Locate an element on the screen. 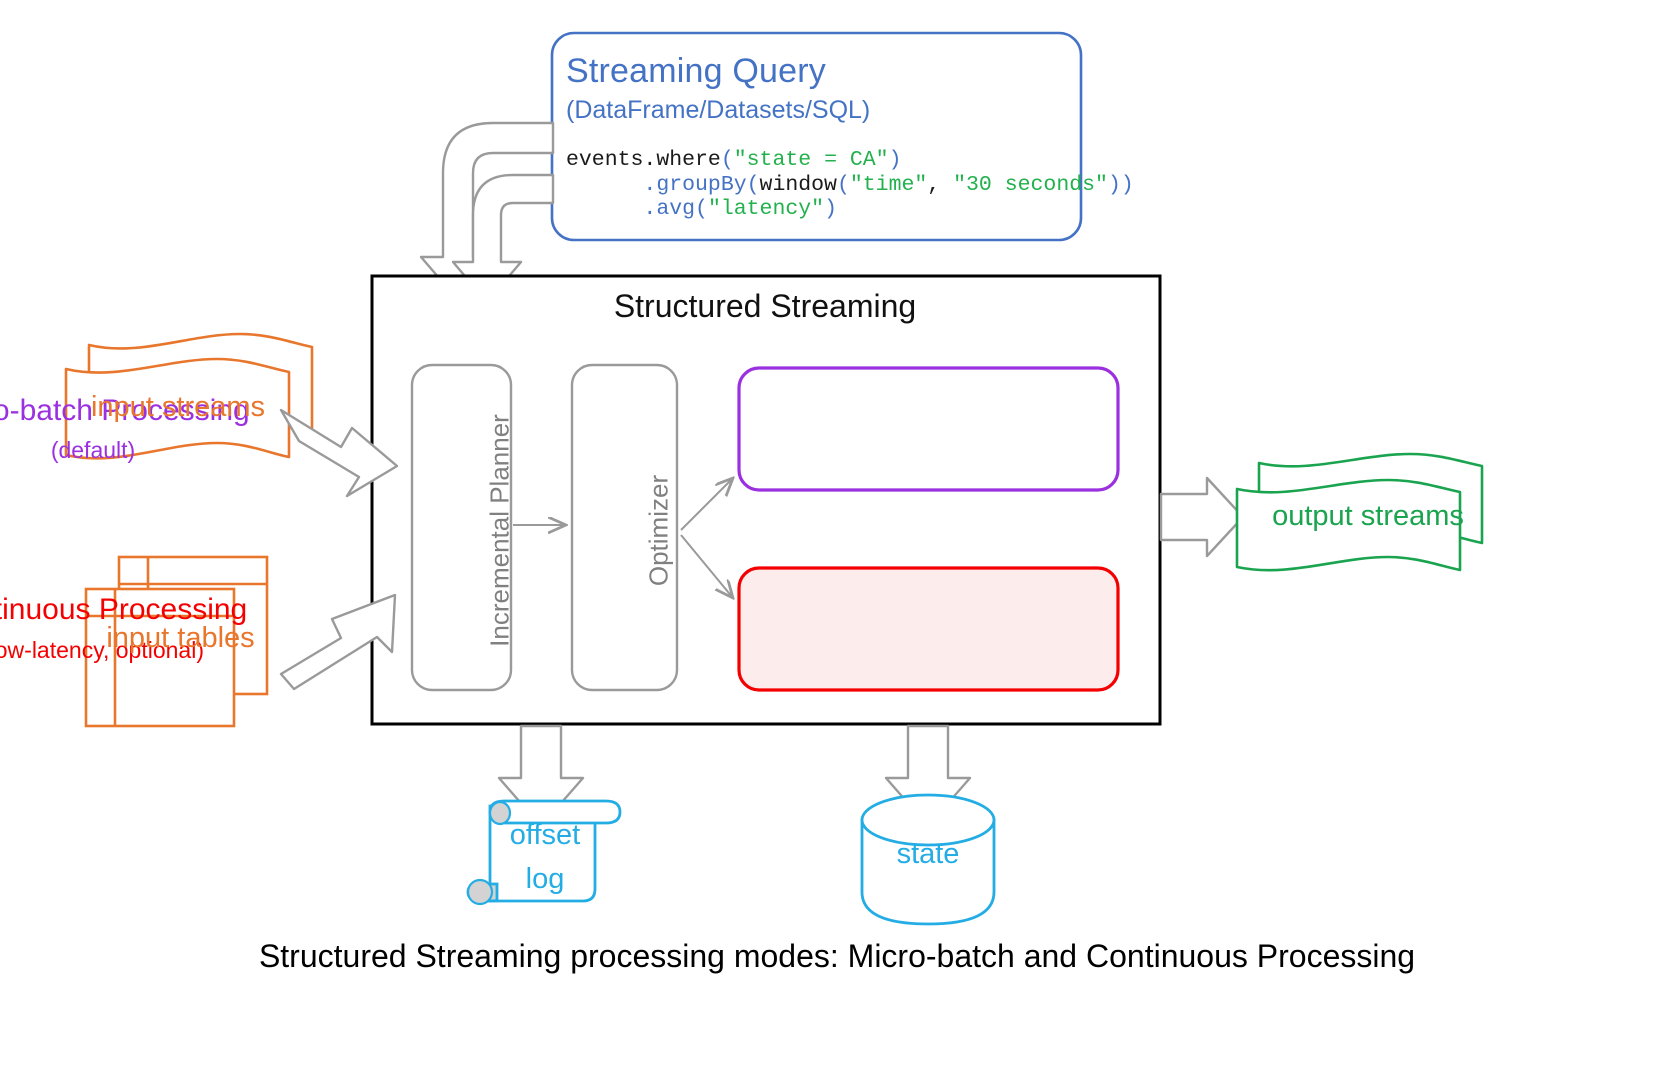 The height and width of the screenshot is (1085, 1674). code-token: window is located at coordinates (798, 184).